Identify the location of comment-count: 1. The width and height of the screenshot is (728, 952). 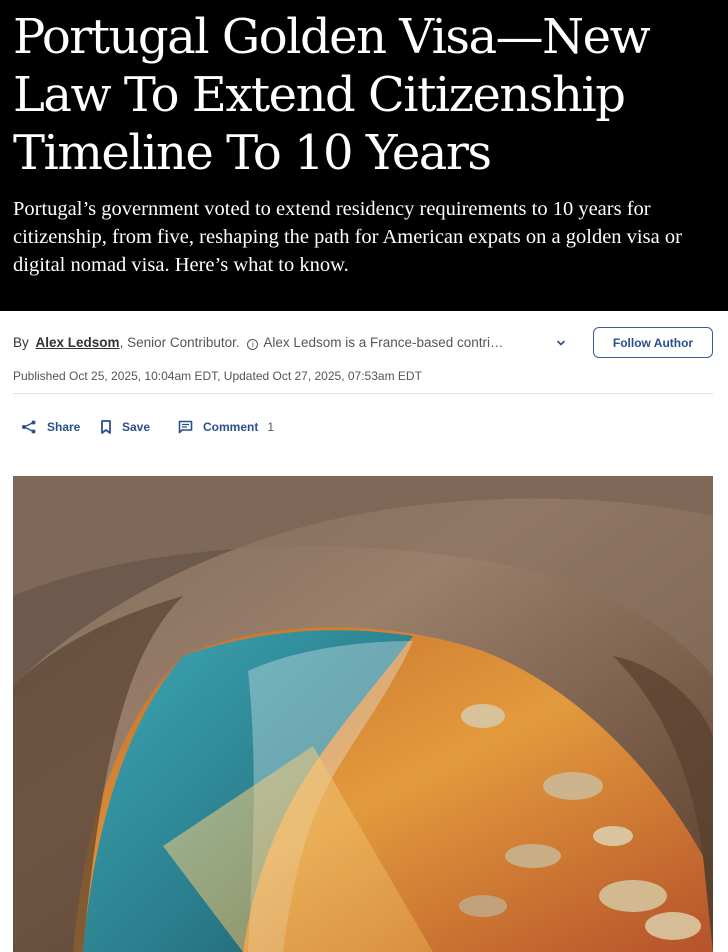
(271, 427).